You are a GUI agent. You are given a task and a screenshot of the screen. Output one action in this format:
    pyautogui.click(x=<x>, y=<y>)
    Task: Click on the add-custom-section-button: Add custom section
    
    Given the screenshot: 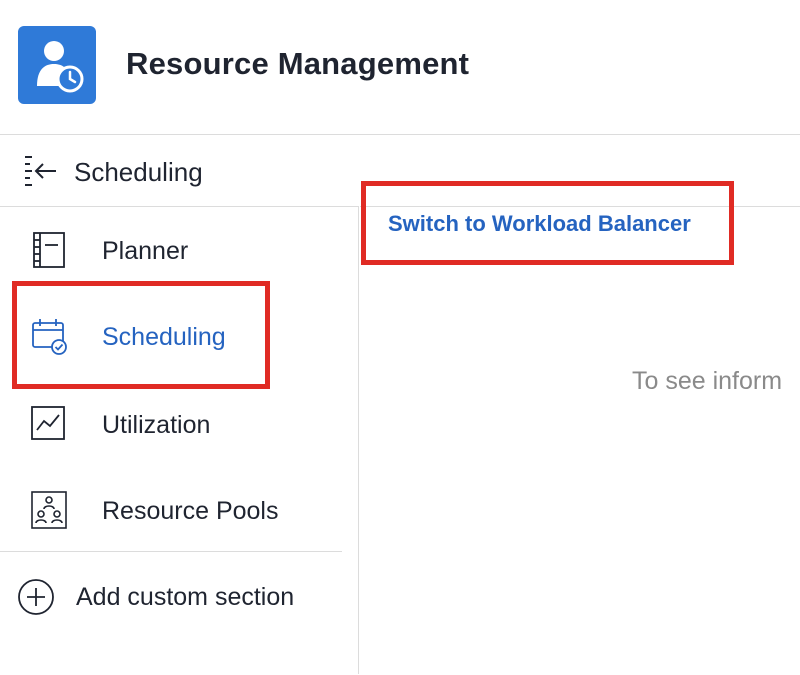 What is the action you would take?
    pyautogui.click(x=171, y=597)
    